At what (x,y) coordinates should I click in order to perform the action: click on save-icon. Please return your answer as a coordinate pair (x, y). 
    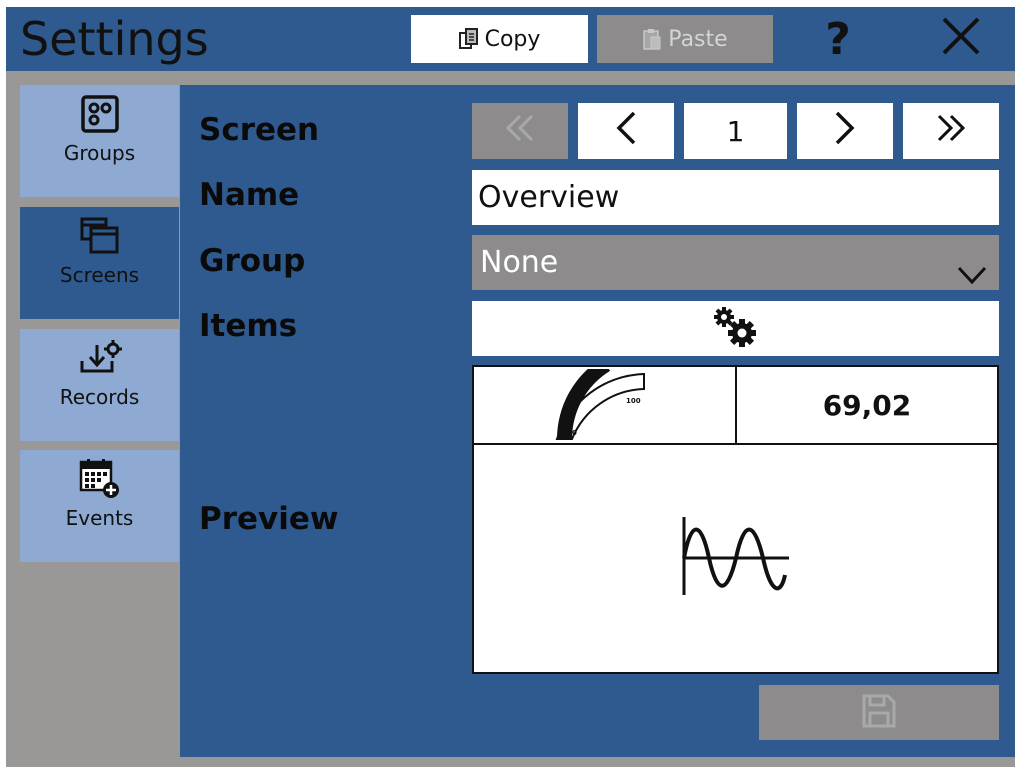
    Looking at the image, I should click on (879, 713).